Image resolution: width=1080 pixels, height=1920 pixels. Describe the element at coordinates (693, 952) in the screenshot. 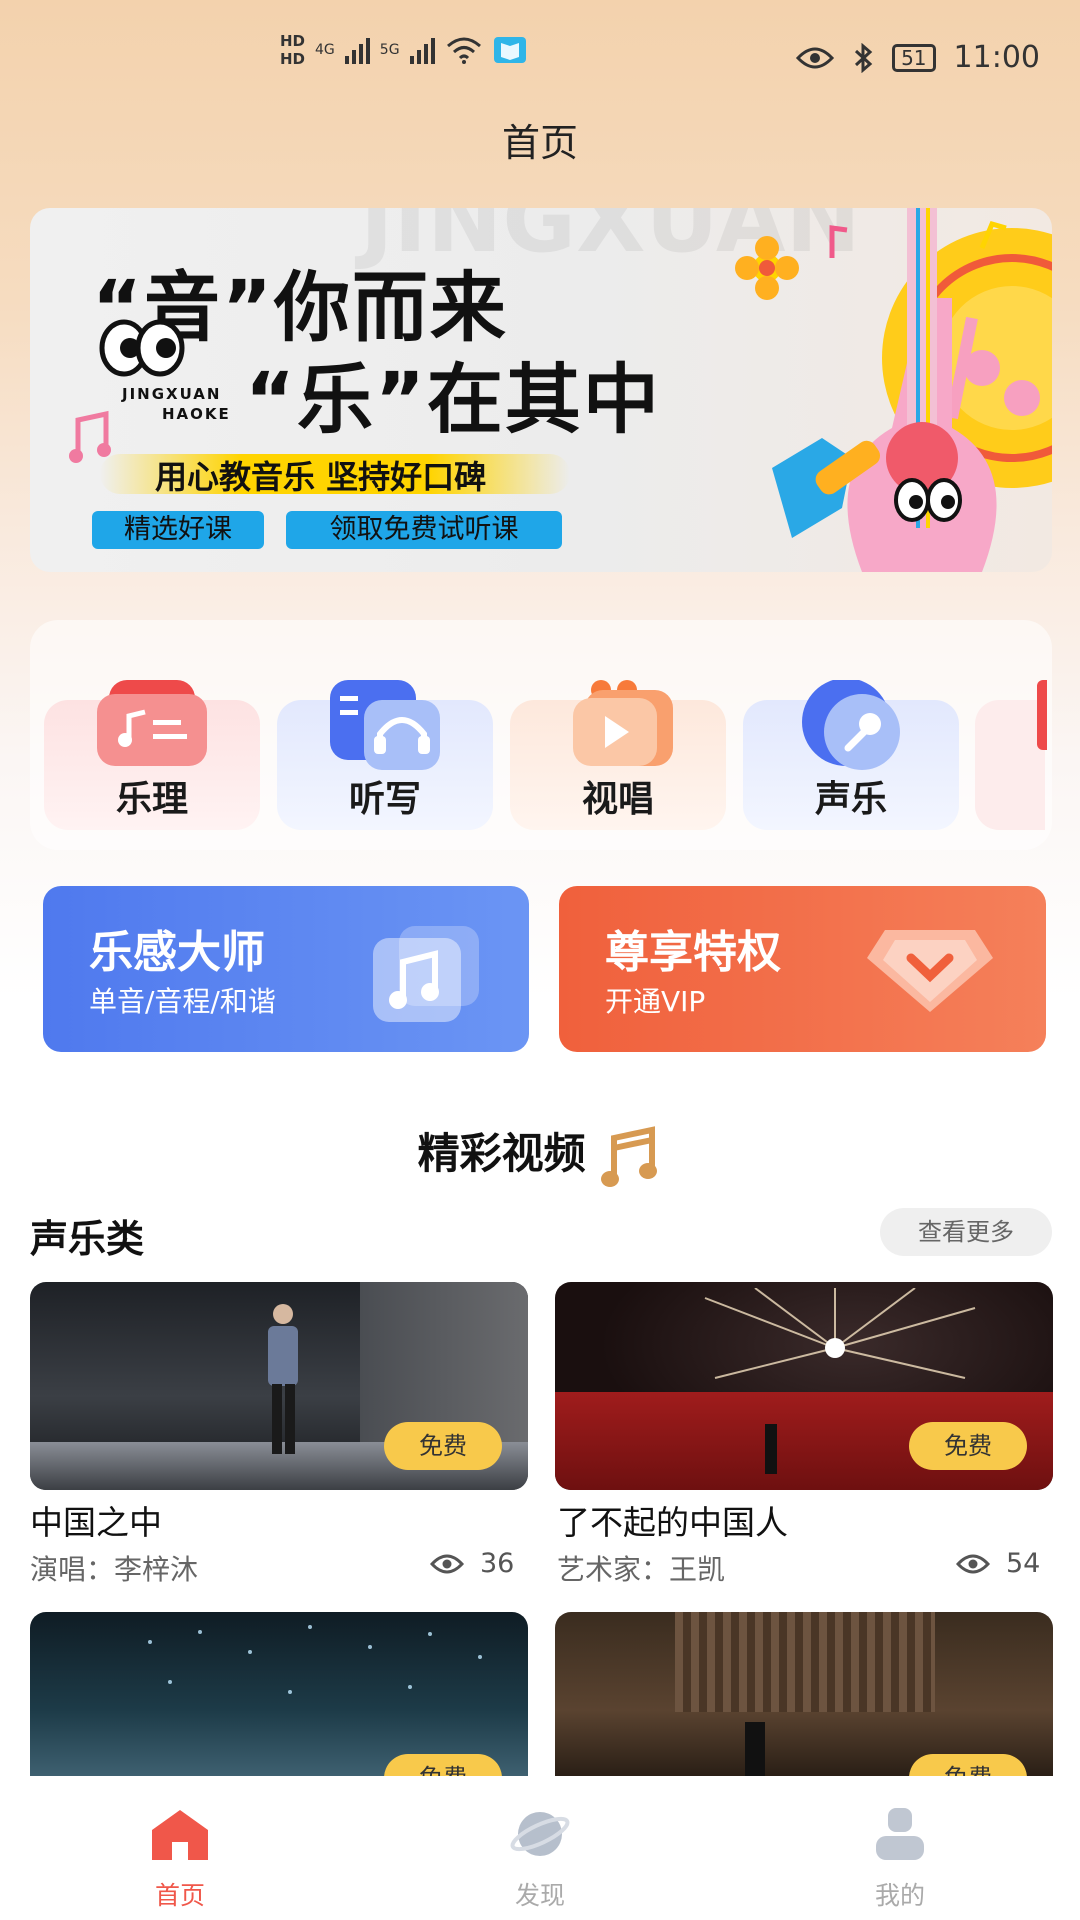

I see `promo-title: 尊享特权` at that location.